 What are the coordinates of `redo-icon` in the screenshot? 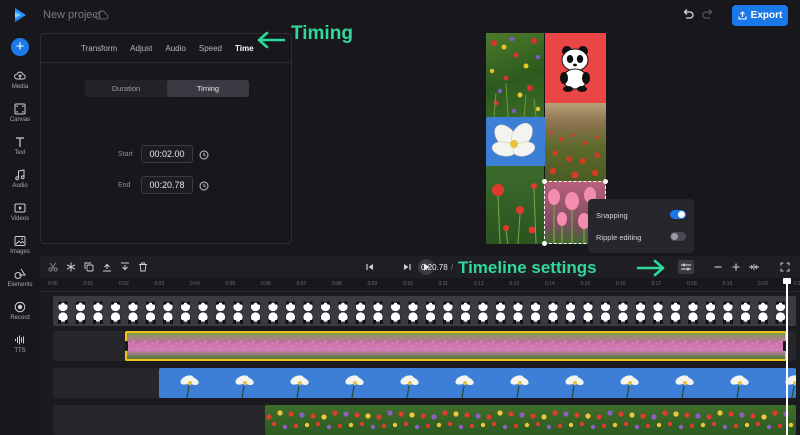 It's located at (708, 15).